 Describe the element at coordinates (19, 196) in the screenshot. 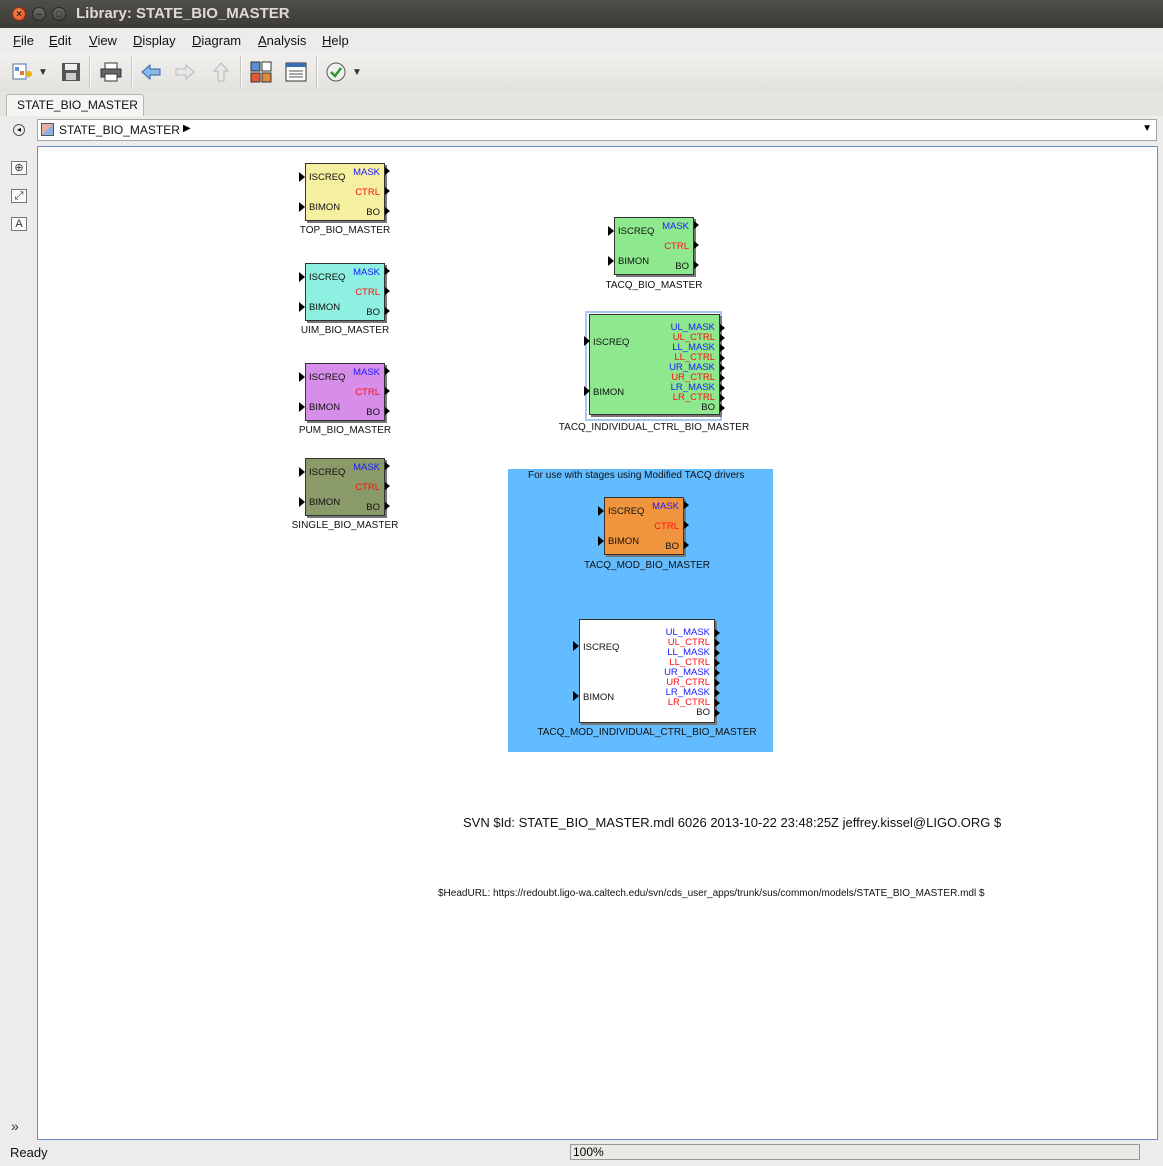

I see `fit-to-view-icon: ⤢` at that location.